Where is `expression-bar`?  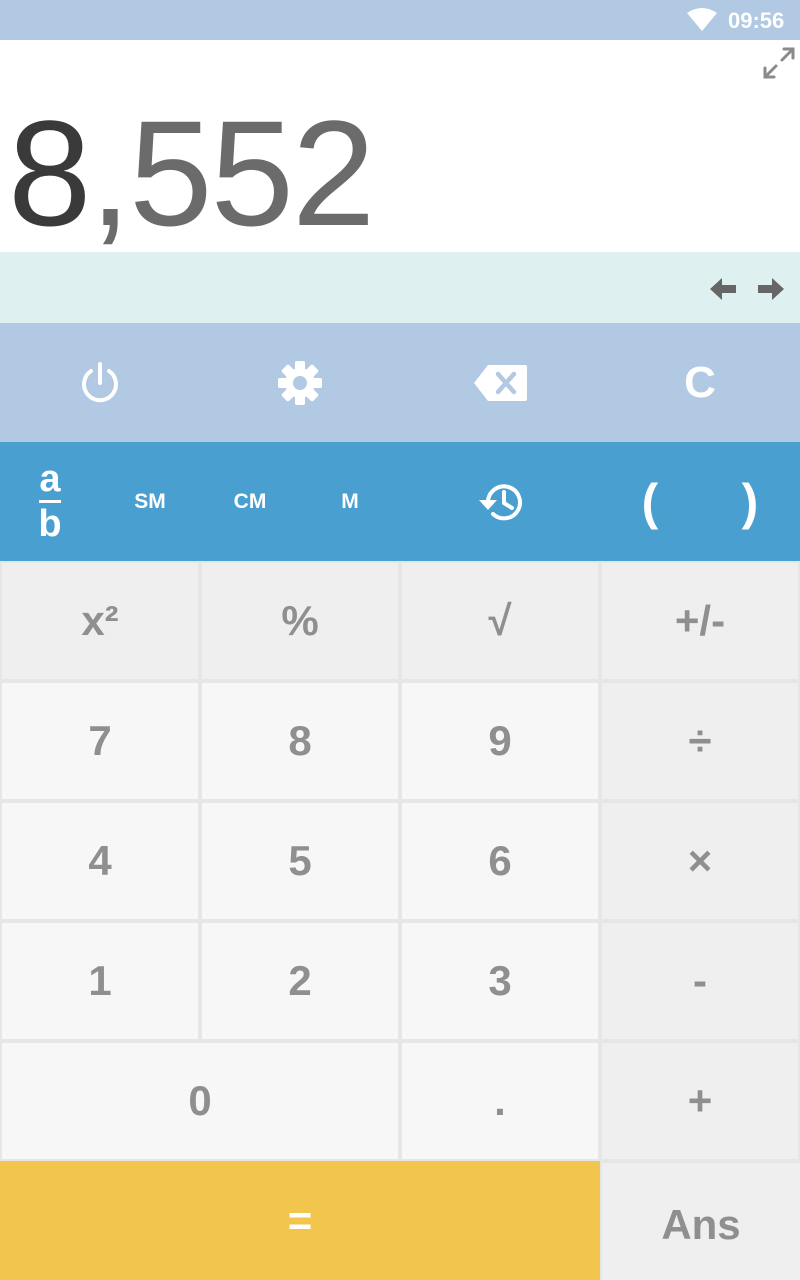 expression-bar is located at coordinates (400, 287).